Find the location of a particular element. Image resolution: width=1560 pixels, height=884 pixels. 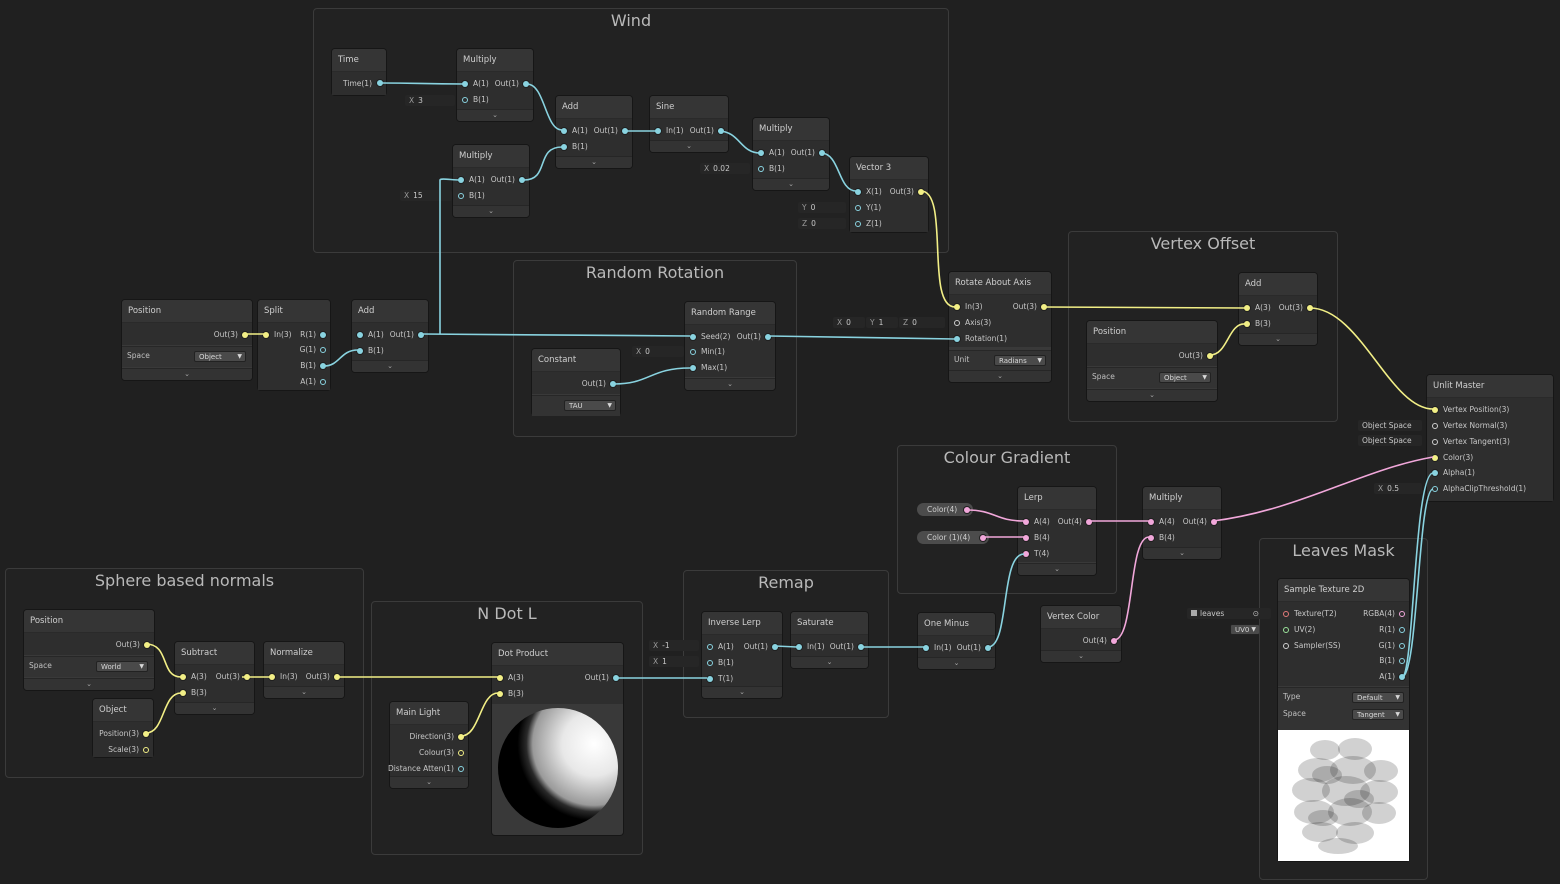

uv-dropdown: UV0 ▼ is located at coordinates (1245, 629).